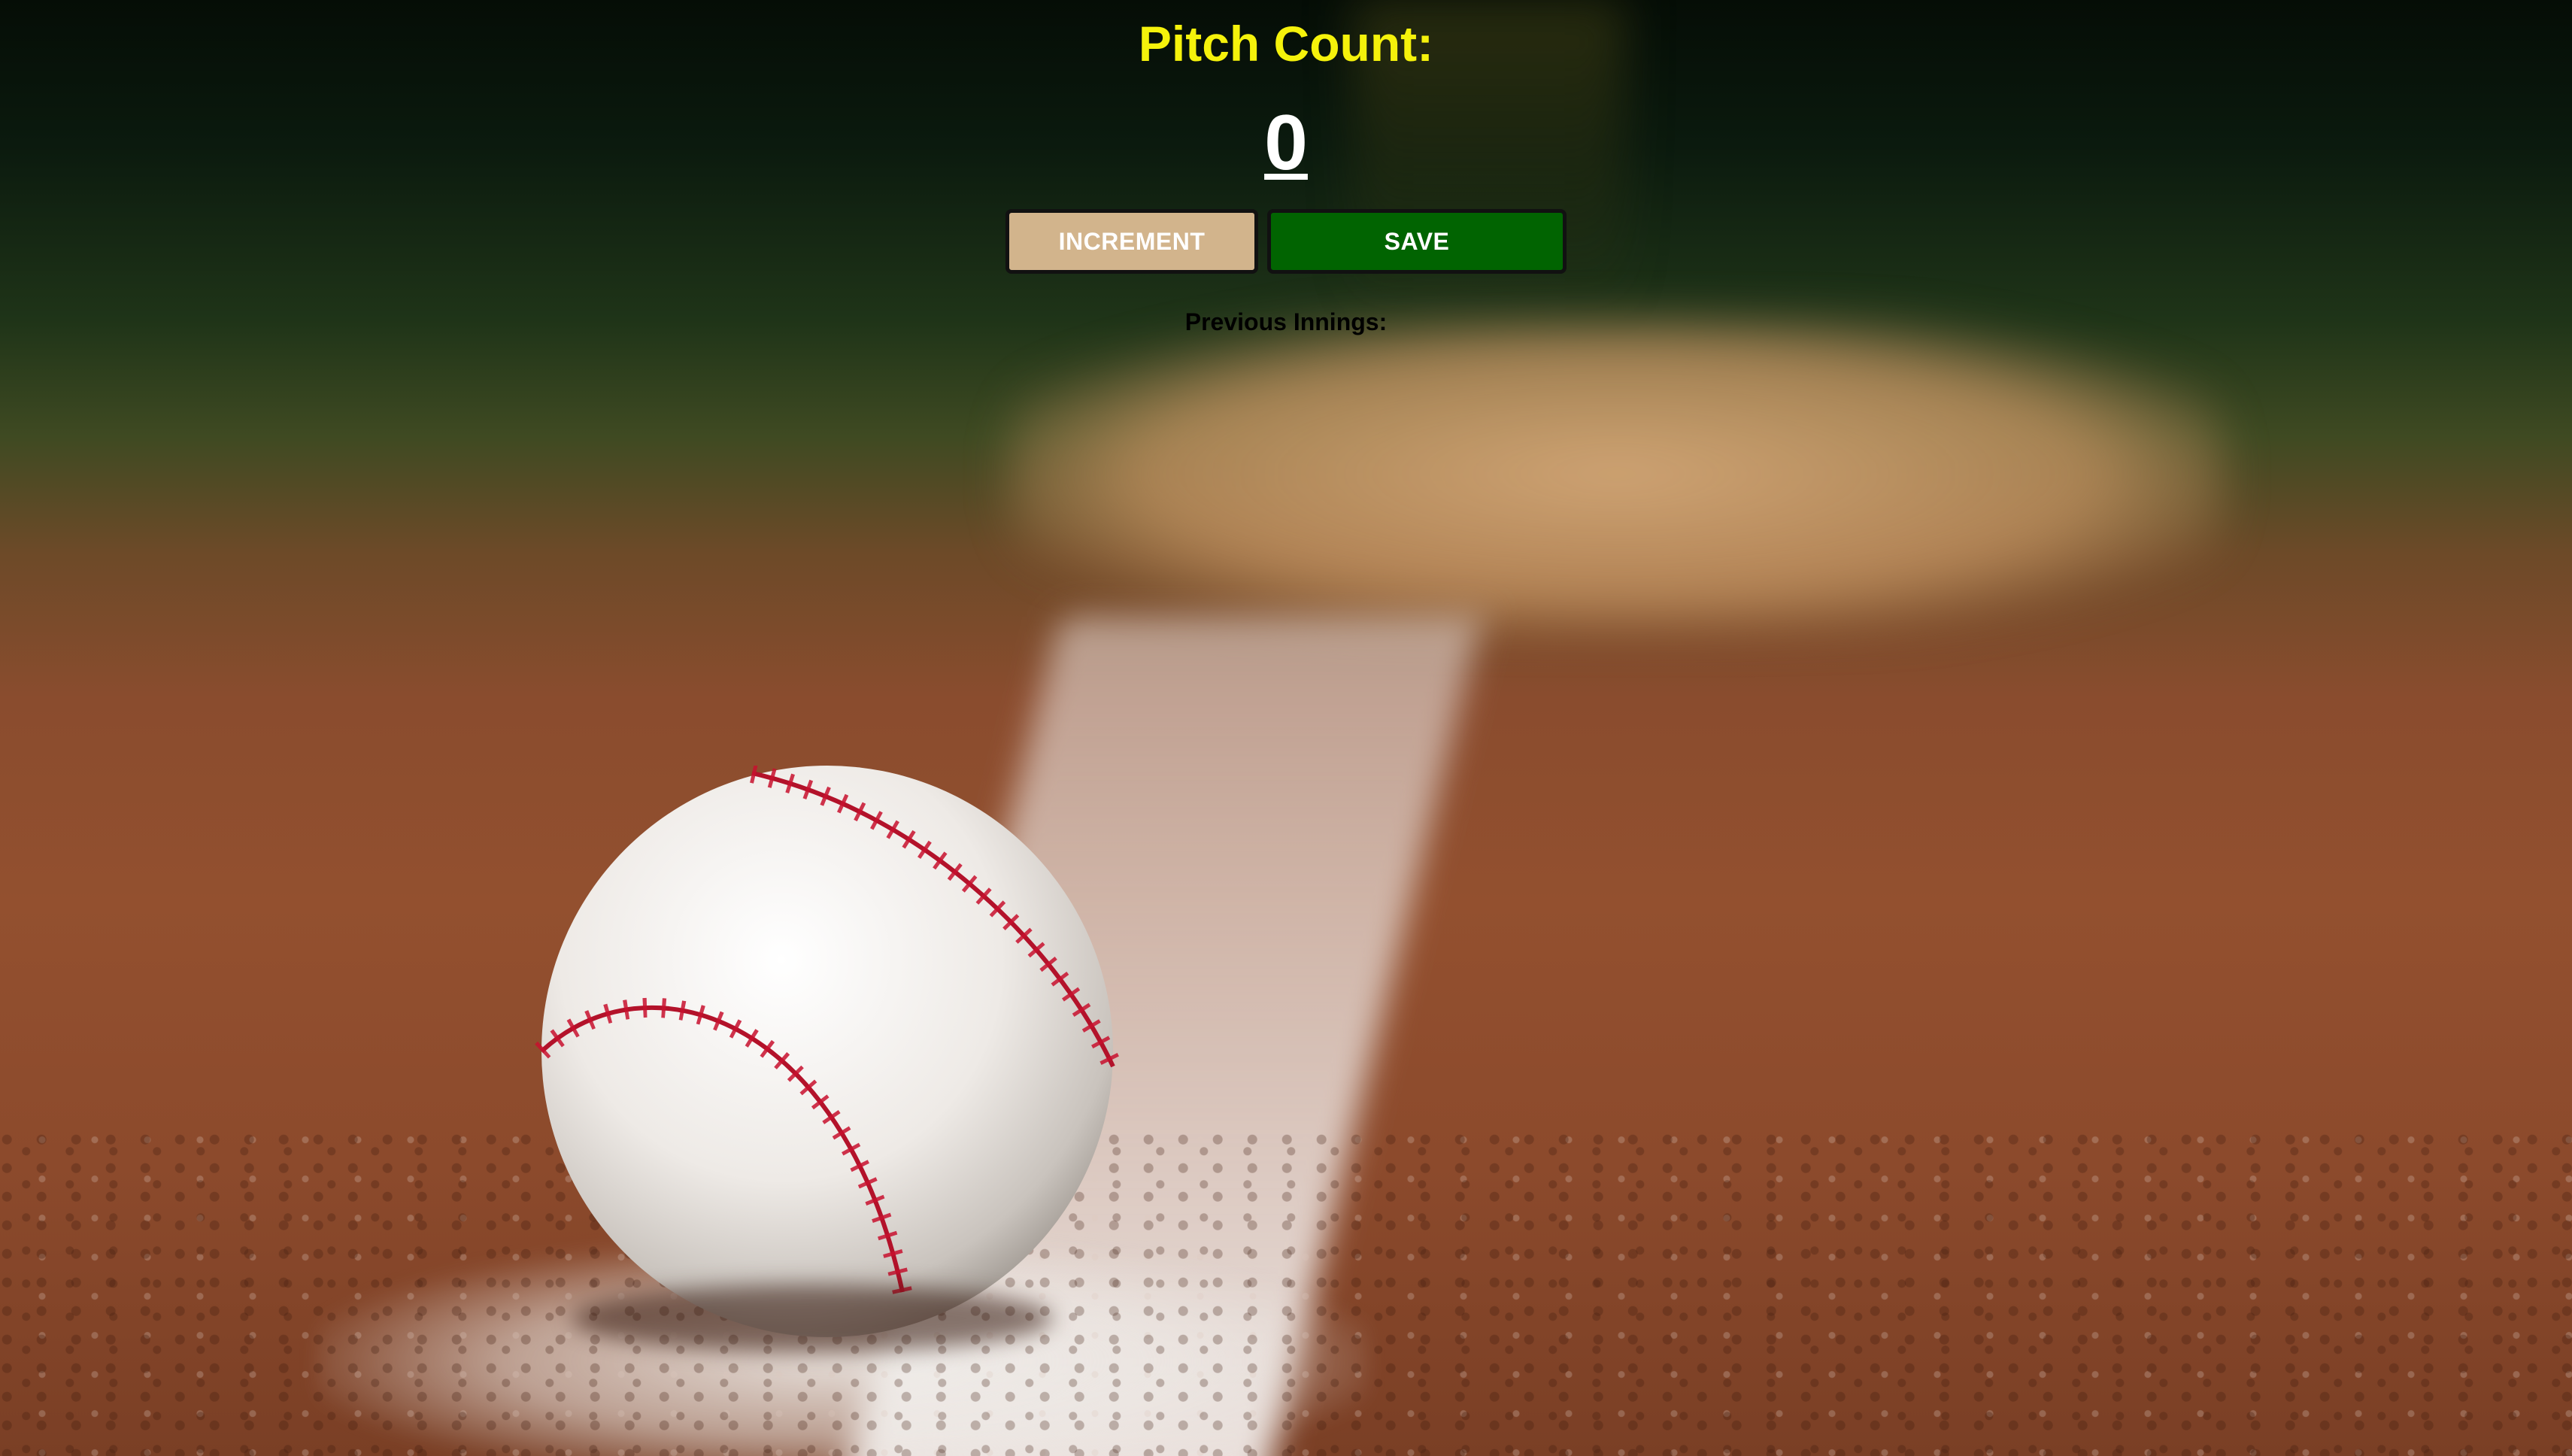  Describe the element at coordinates (1286, 143) in the screenshot. I see `pitch-count-value: 0` at that location.